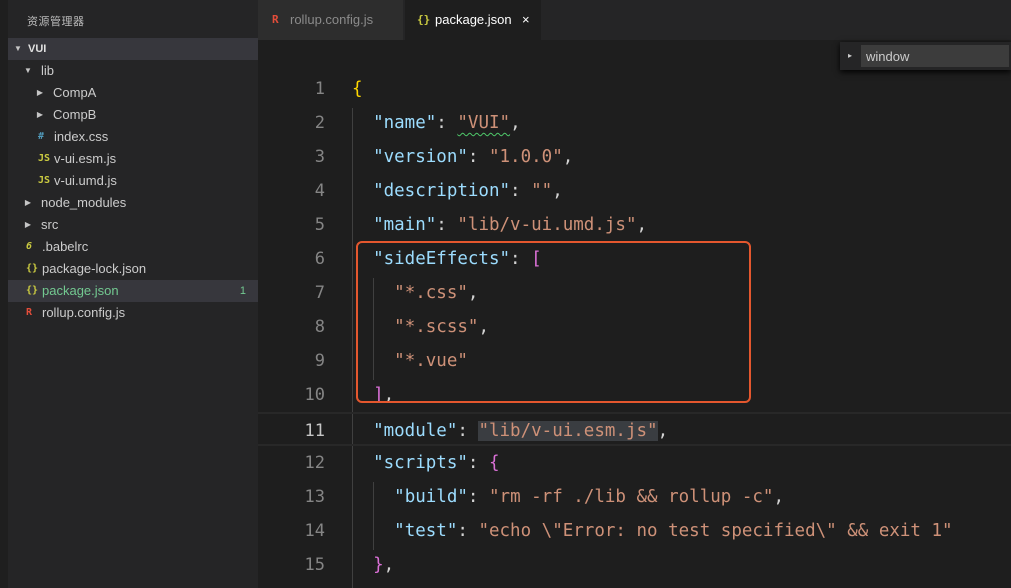  Describe the element at coordinates (80, 290) in the screenshot. I see `tree-item-label: package.json` at that location.